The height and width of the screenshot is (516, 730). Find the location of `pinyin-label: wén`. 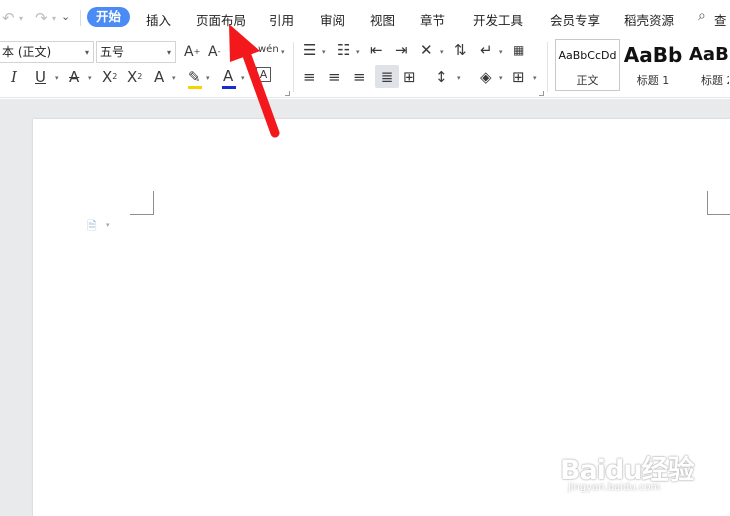

pinyin-label: wén is located at coordinates (268, 49).